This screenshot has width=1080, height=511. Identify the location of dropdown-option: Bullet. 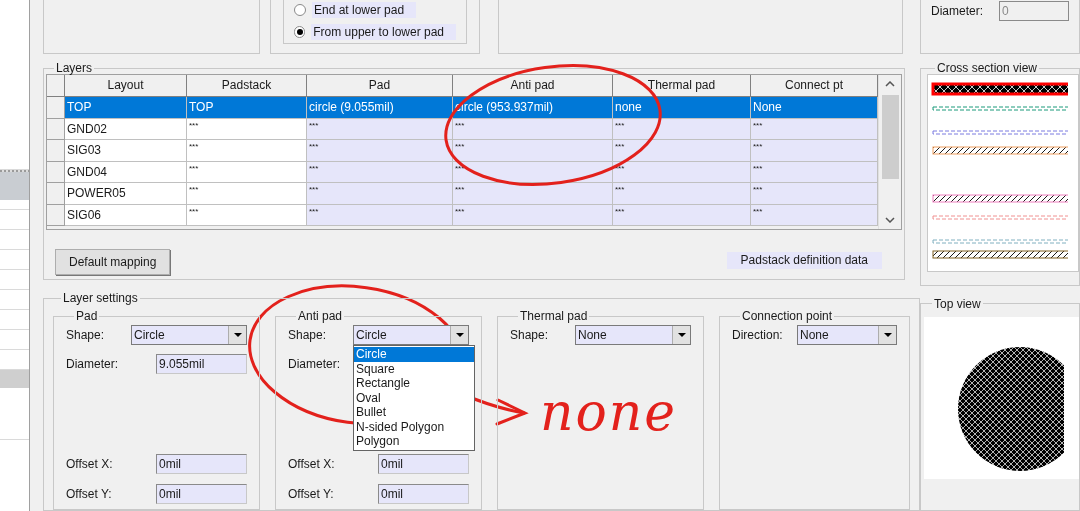
(414, 412).